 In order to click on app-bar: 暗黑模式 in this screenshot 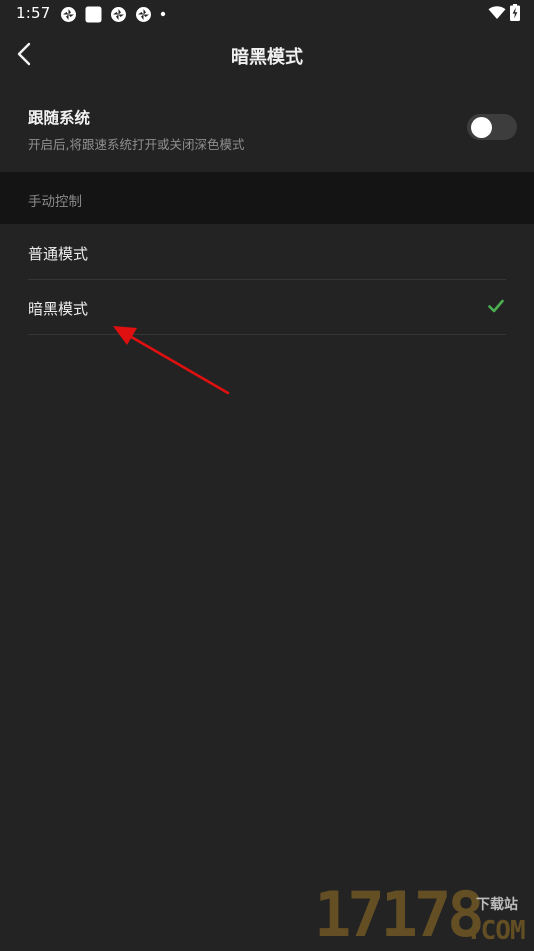, I will do `click(267, 56)`.